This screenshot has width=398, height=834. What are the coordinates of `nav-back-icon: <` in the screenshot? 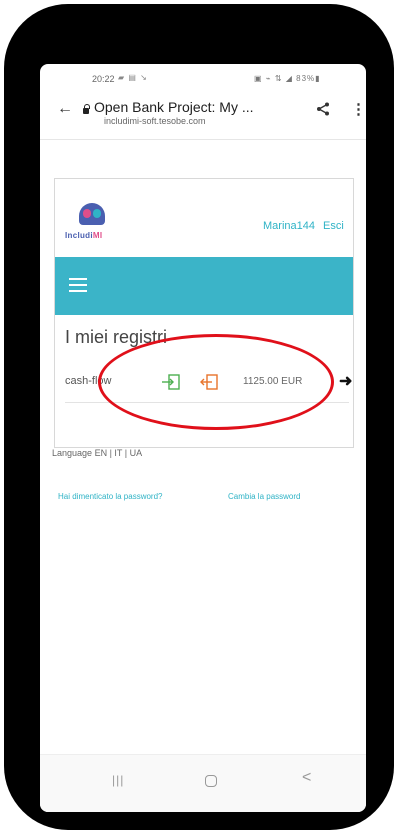 It's located at (306, 778).